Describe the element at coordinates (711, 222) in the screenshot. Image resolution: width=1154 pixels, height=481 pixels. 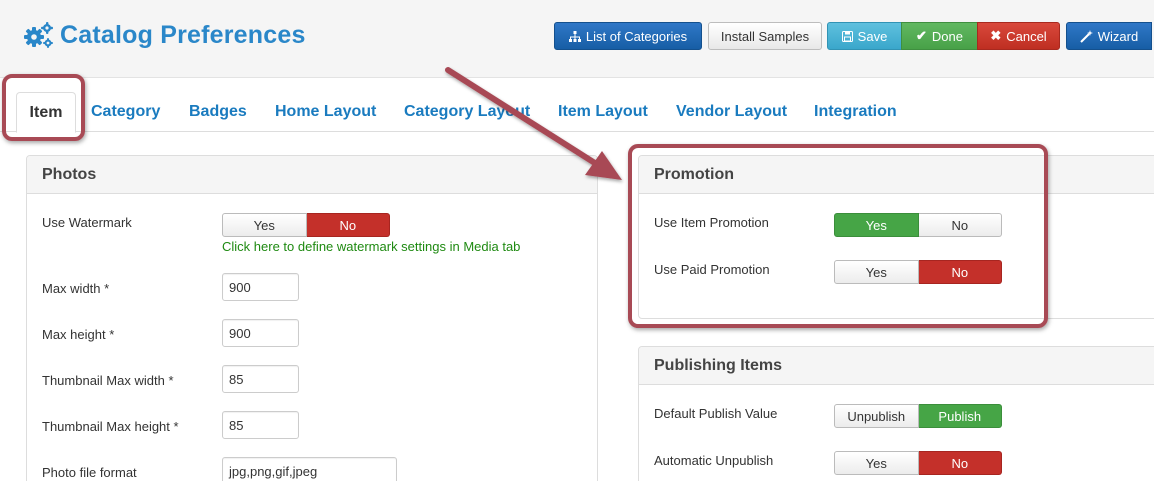
I see `use-item-promotion-label: Use Item Promotion` at that location.